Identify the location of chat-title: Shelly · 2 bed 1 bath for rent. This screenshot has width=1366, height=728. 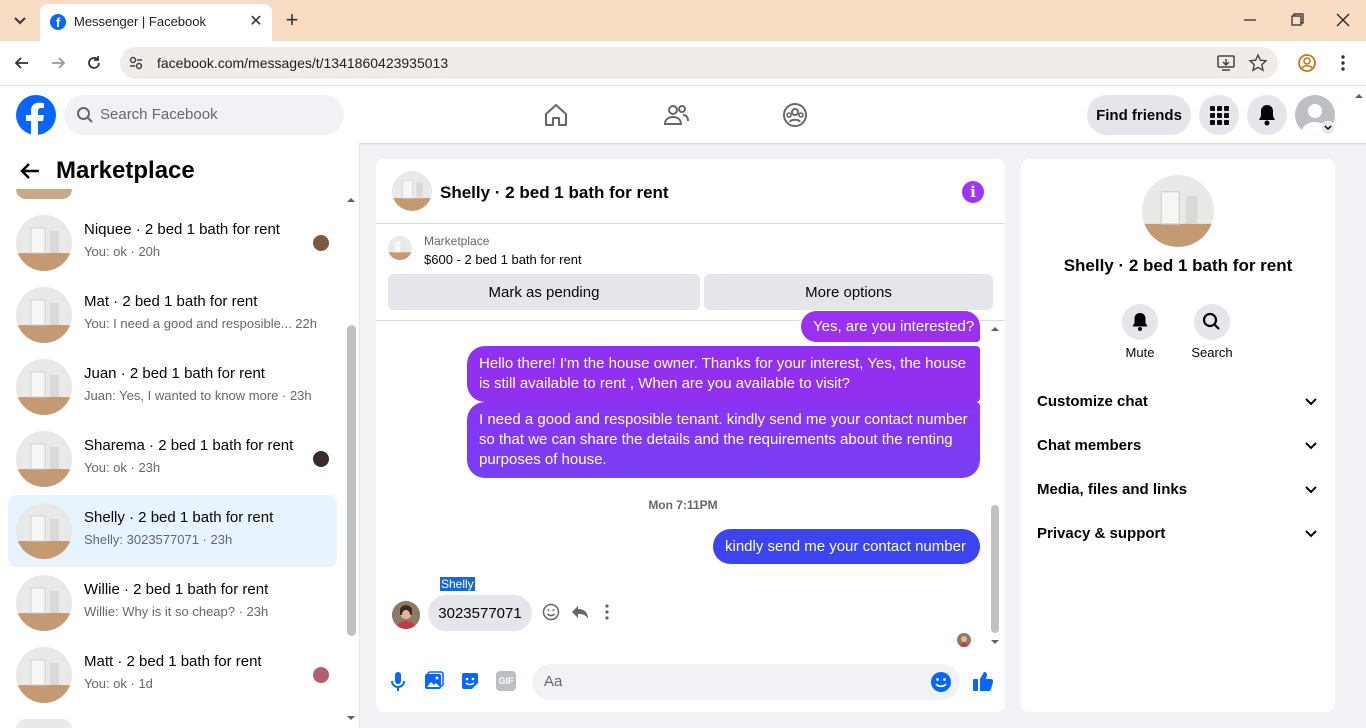
(554, 193).